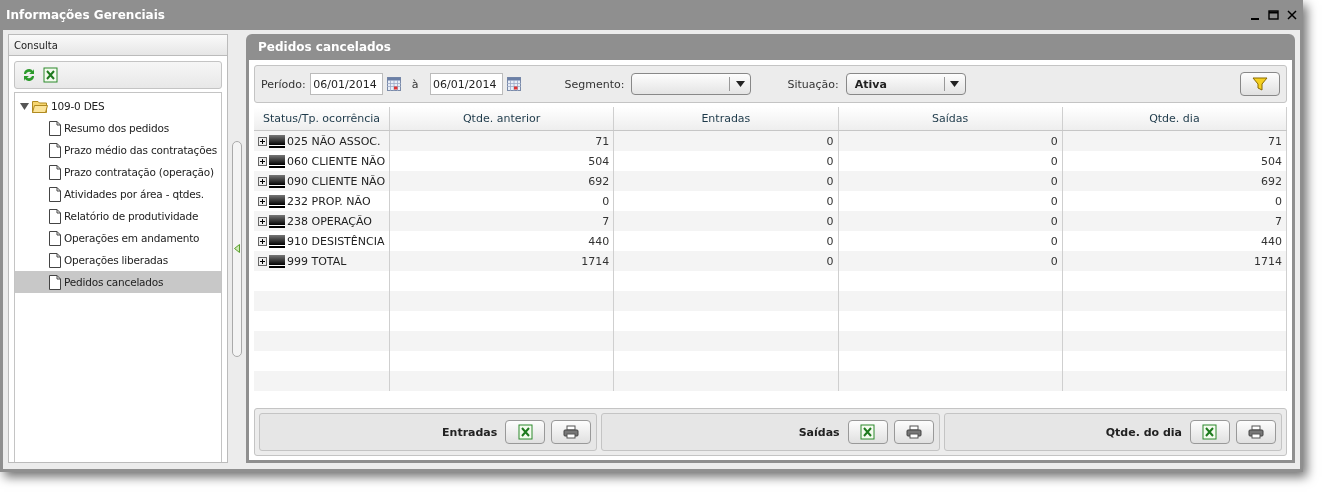  I want to click on expand-arrow-icon, so click(24, 106).